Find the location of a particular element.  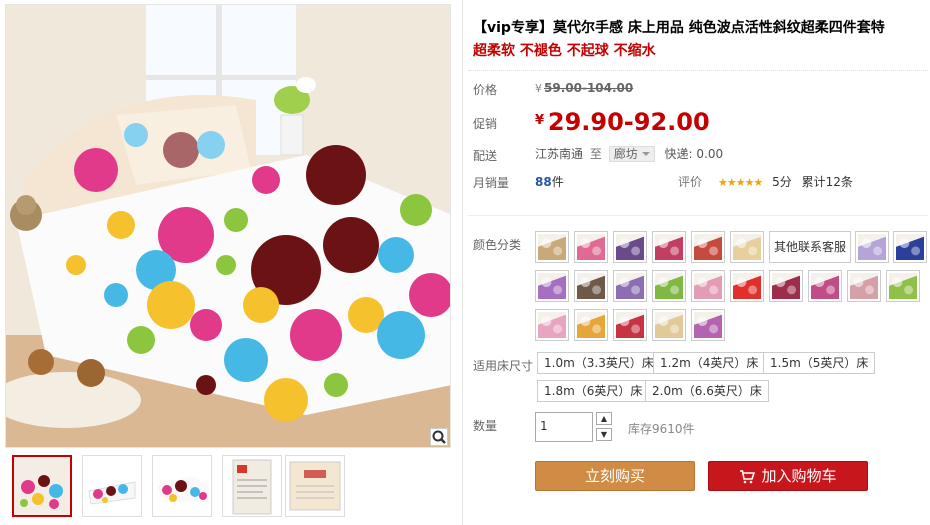

review-count: 累计12条 is located at coordinates (827, 182).